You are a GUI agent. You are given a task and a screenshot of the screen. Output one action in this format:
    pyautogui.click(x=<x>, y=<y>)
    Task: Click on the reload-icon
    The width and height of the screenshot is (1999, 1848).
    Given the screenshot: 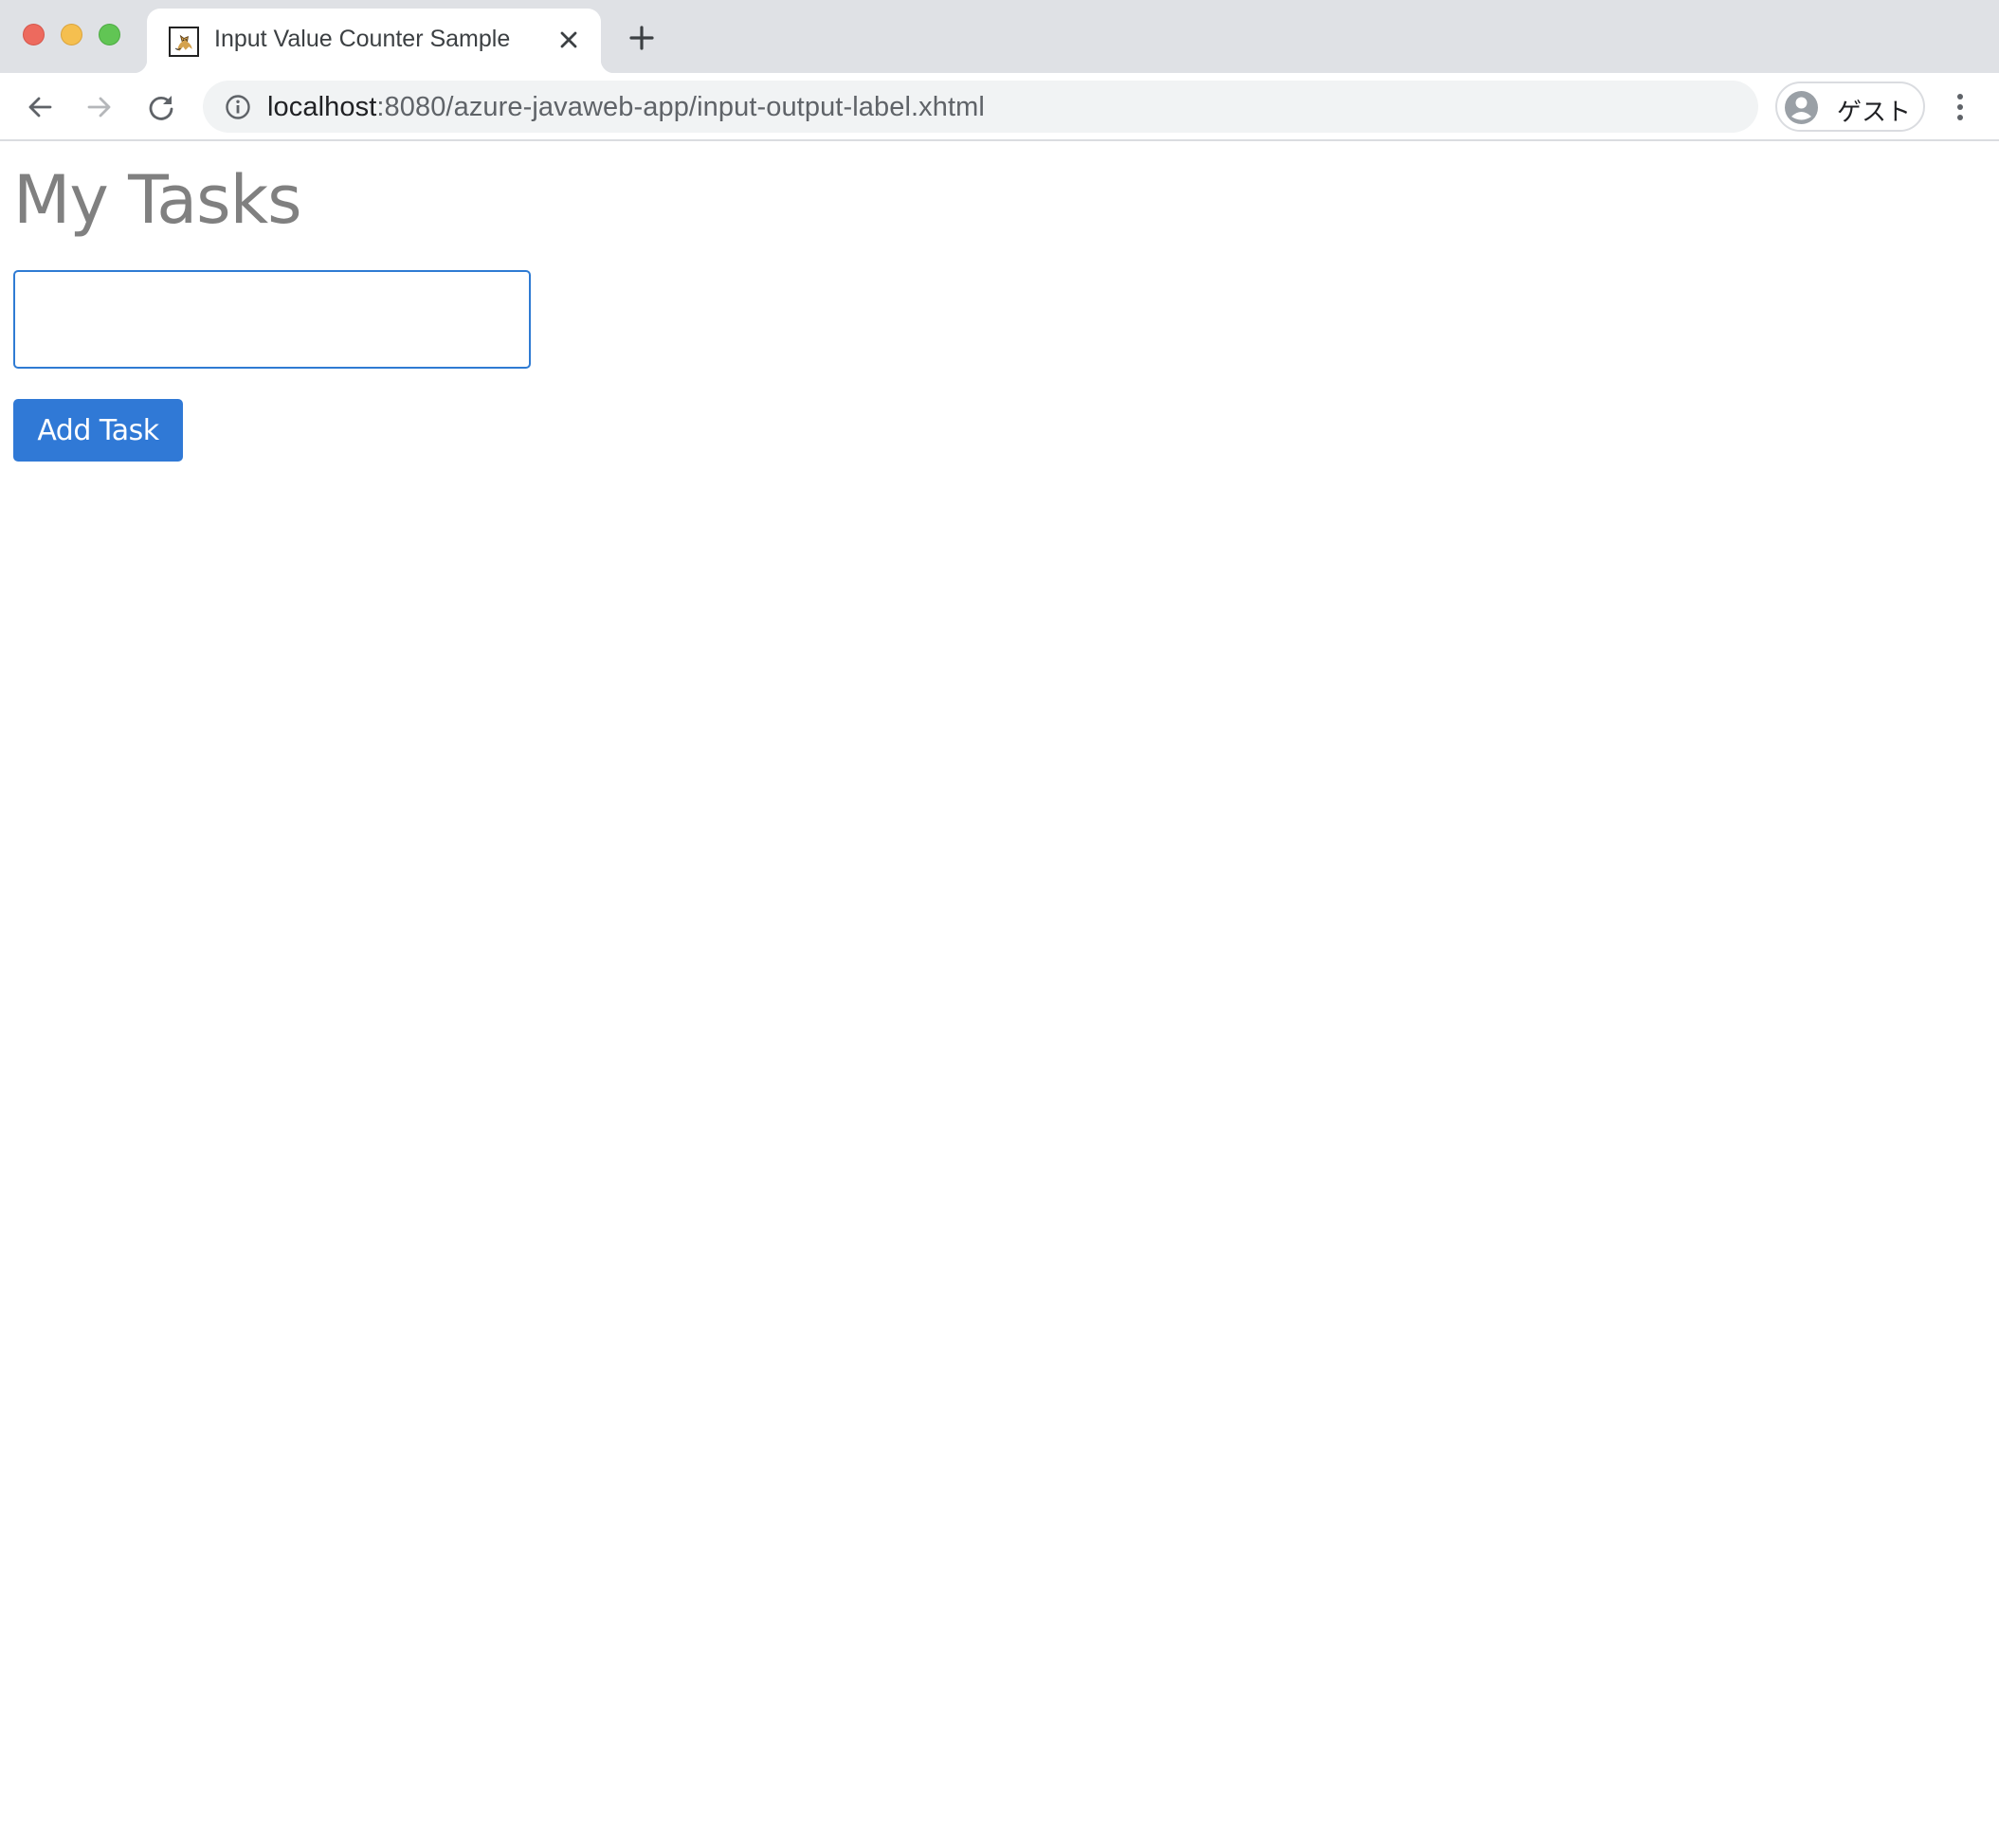 What is the action you would take?
    pyautogui.click(x=161, y=108)
    